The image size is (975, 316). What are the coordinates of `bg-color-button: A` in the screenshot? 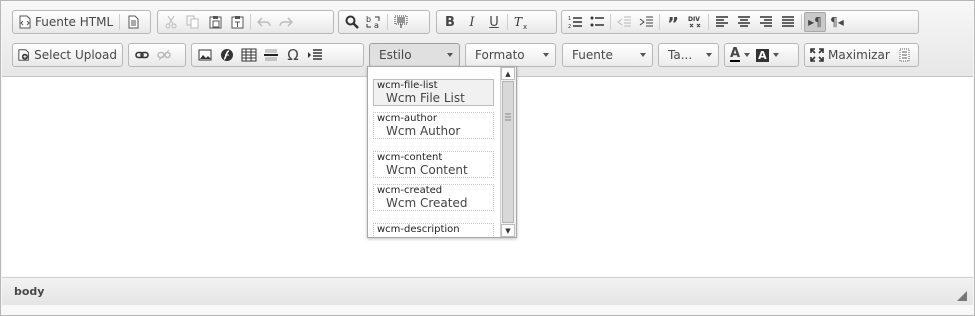 It's located at (767, 55).